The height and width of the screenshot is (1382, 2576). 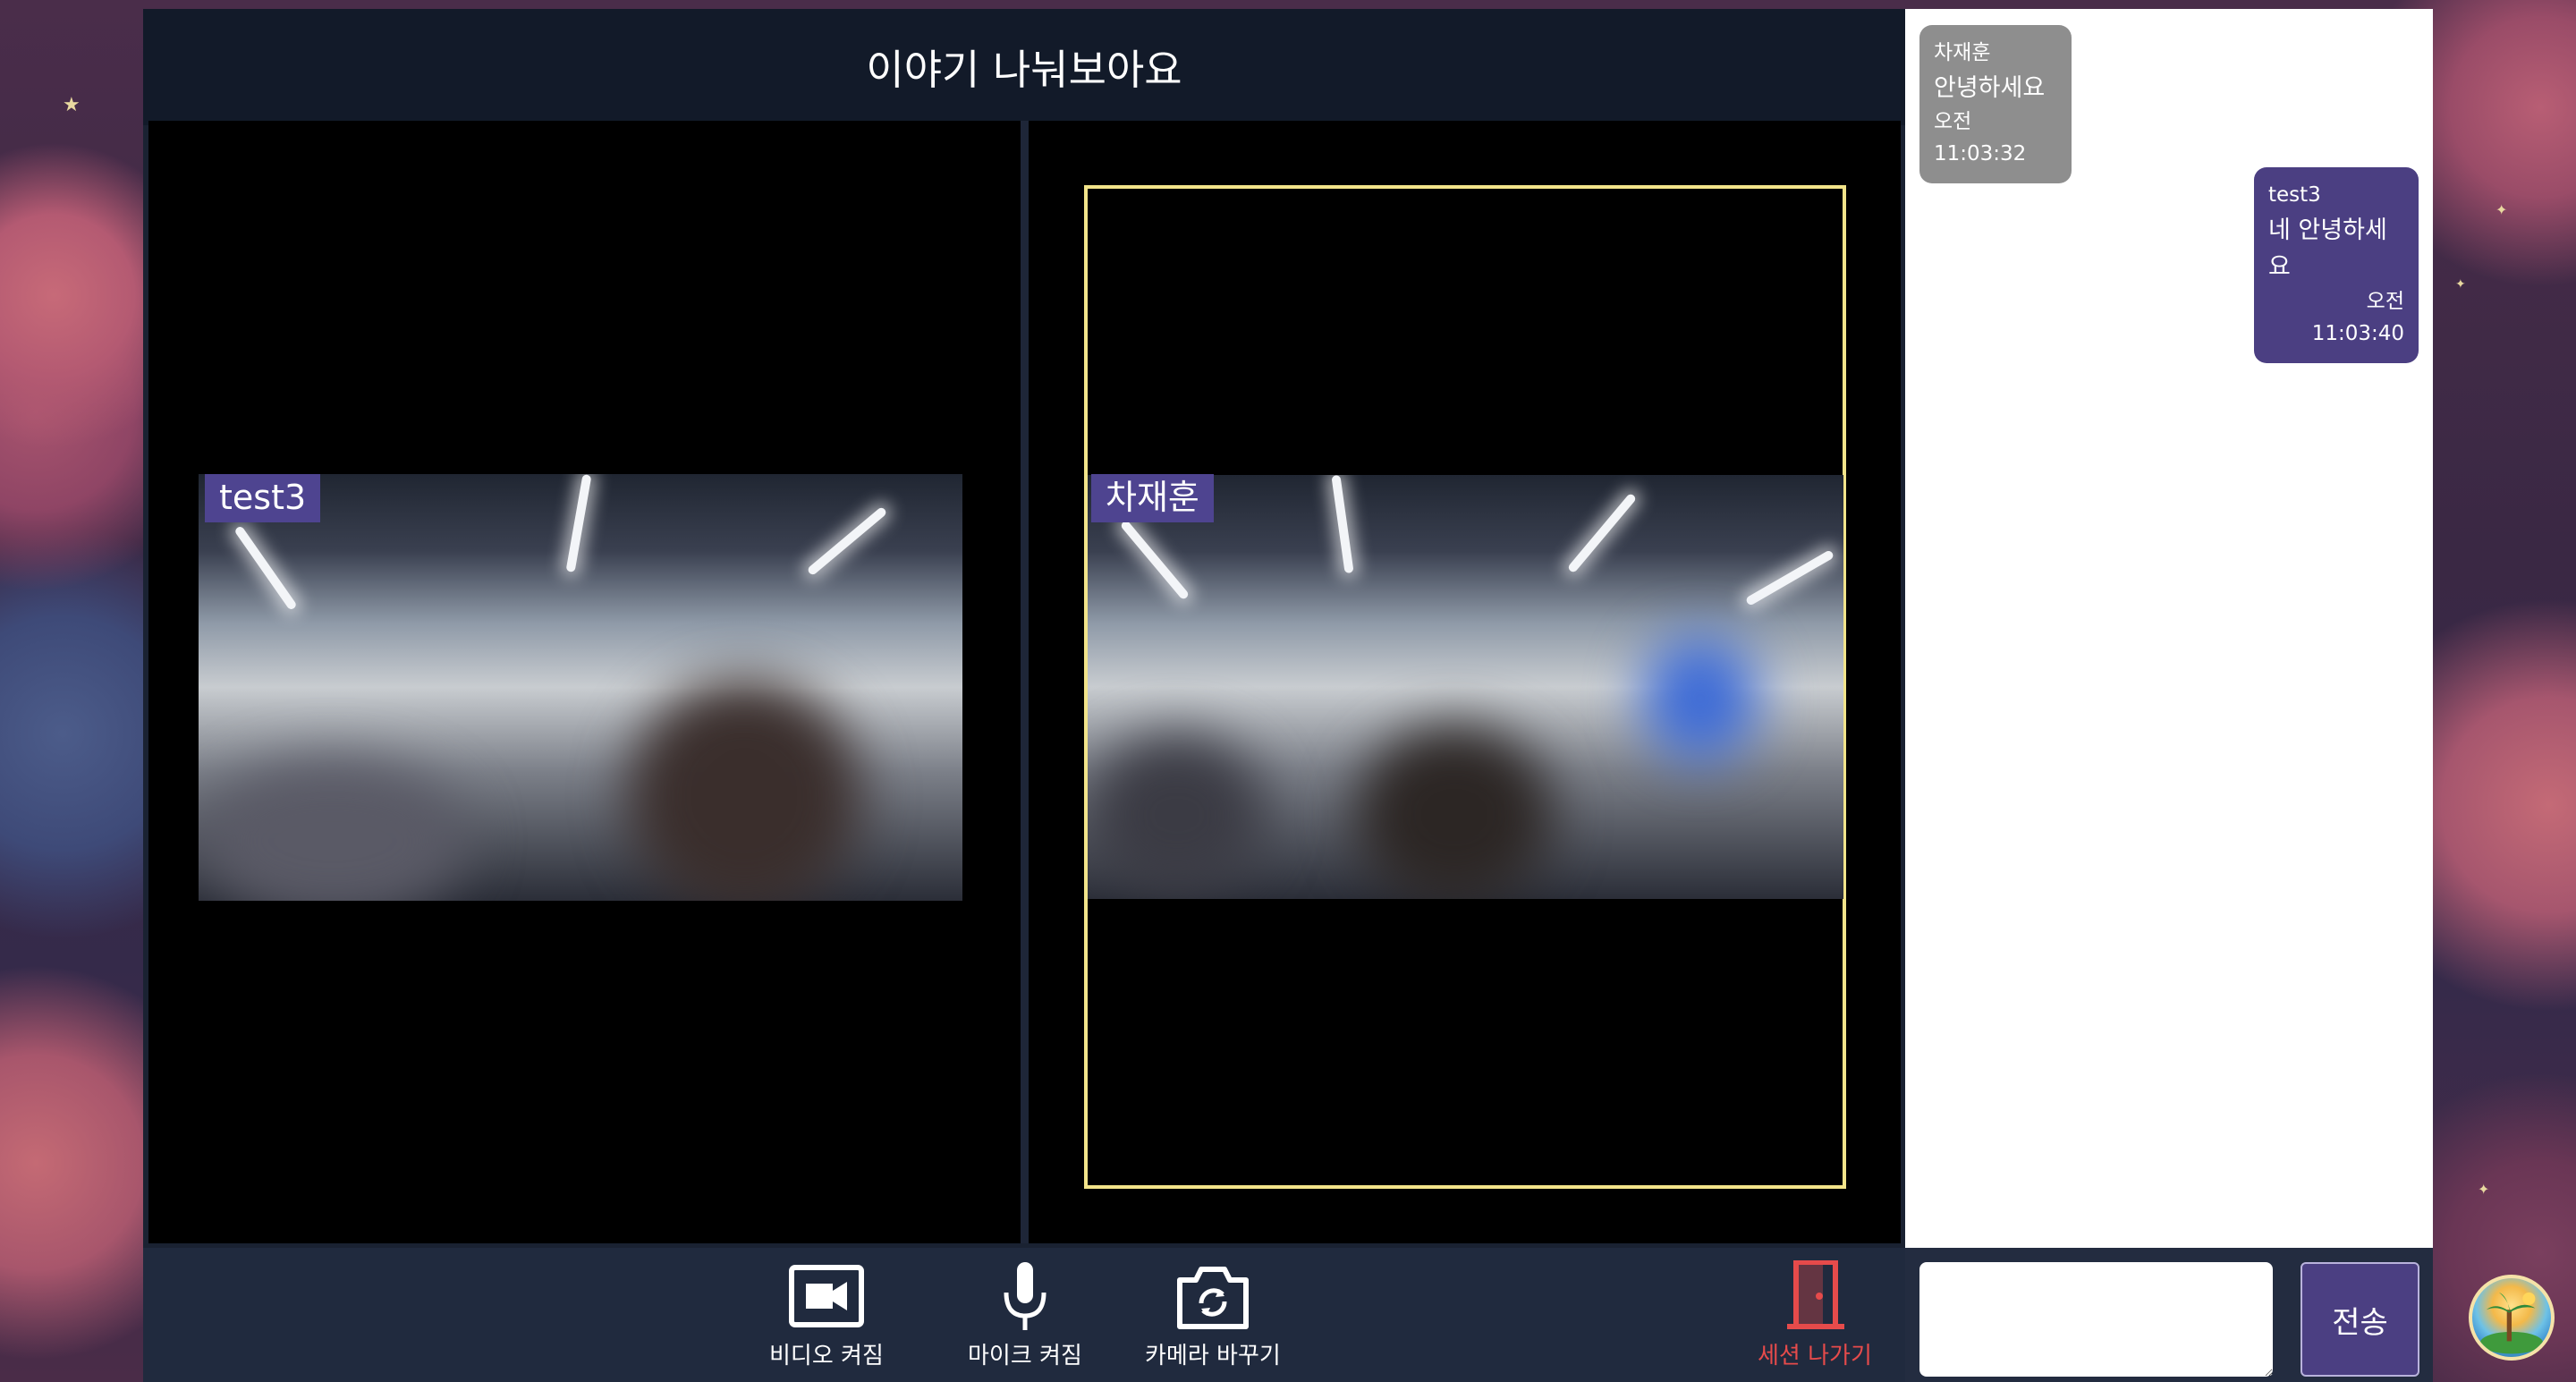 I want to click on switch-camera-button: 카메라 바꾸기, so click(x=1213, y=1315).